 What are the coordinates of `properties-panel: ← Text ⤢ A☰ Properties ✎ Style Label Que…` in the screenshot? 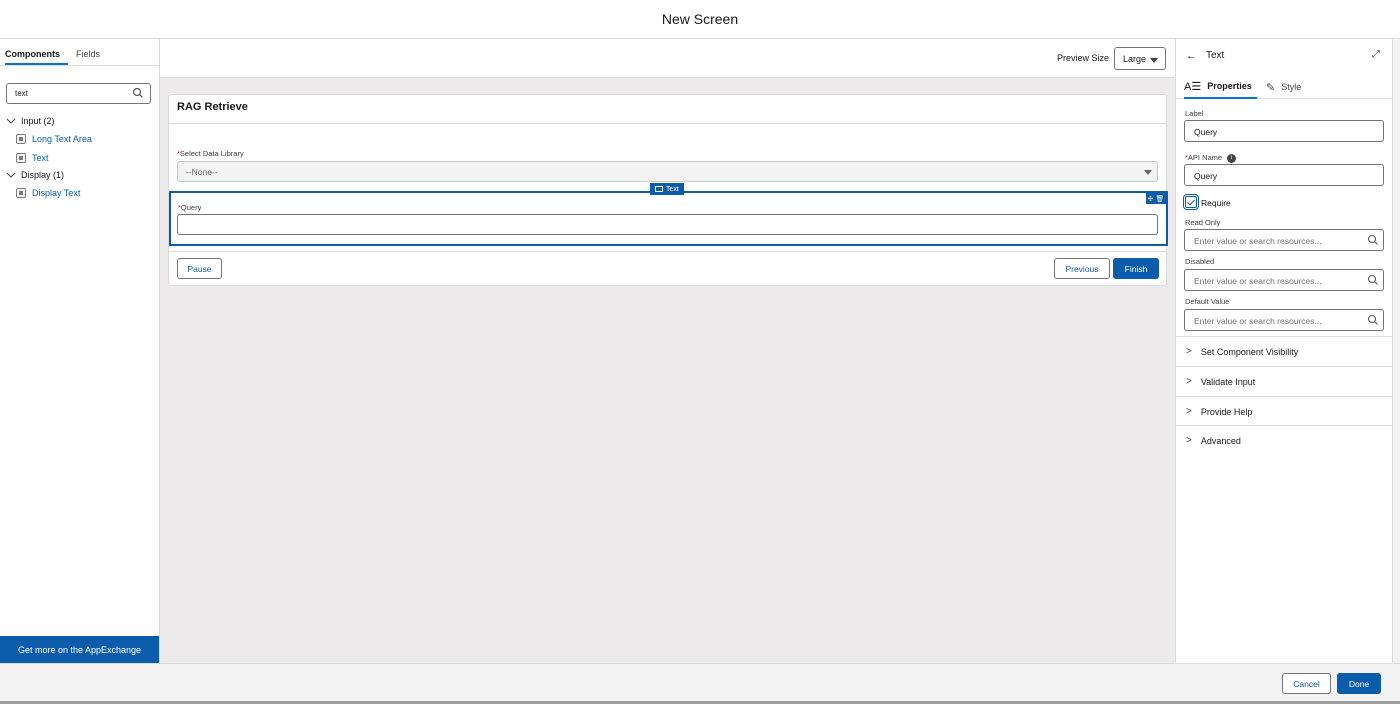 It's located at (1283, 351).